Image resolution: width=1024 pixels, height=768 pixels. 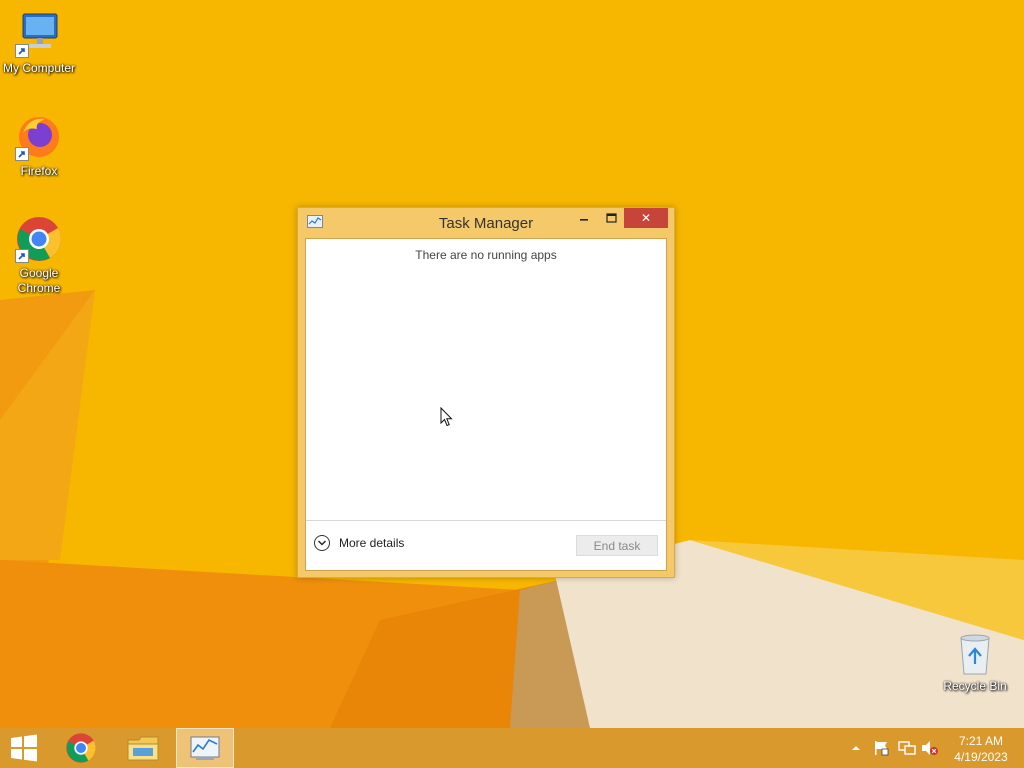 I want to click on network-icon, so click(x=907, y=748).